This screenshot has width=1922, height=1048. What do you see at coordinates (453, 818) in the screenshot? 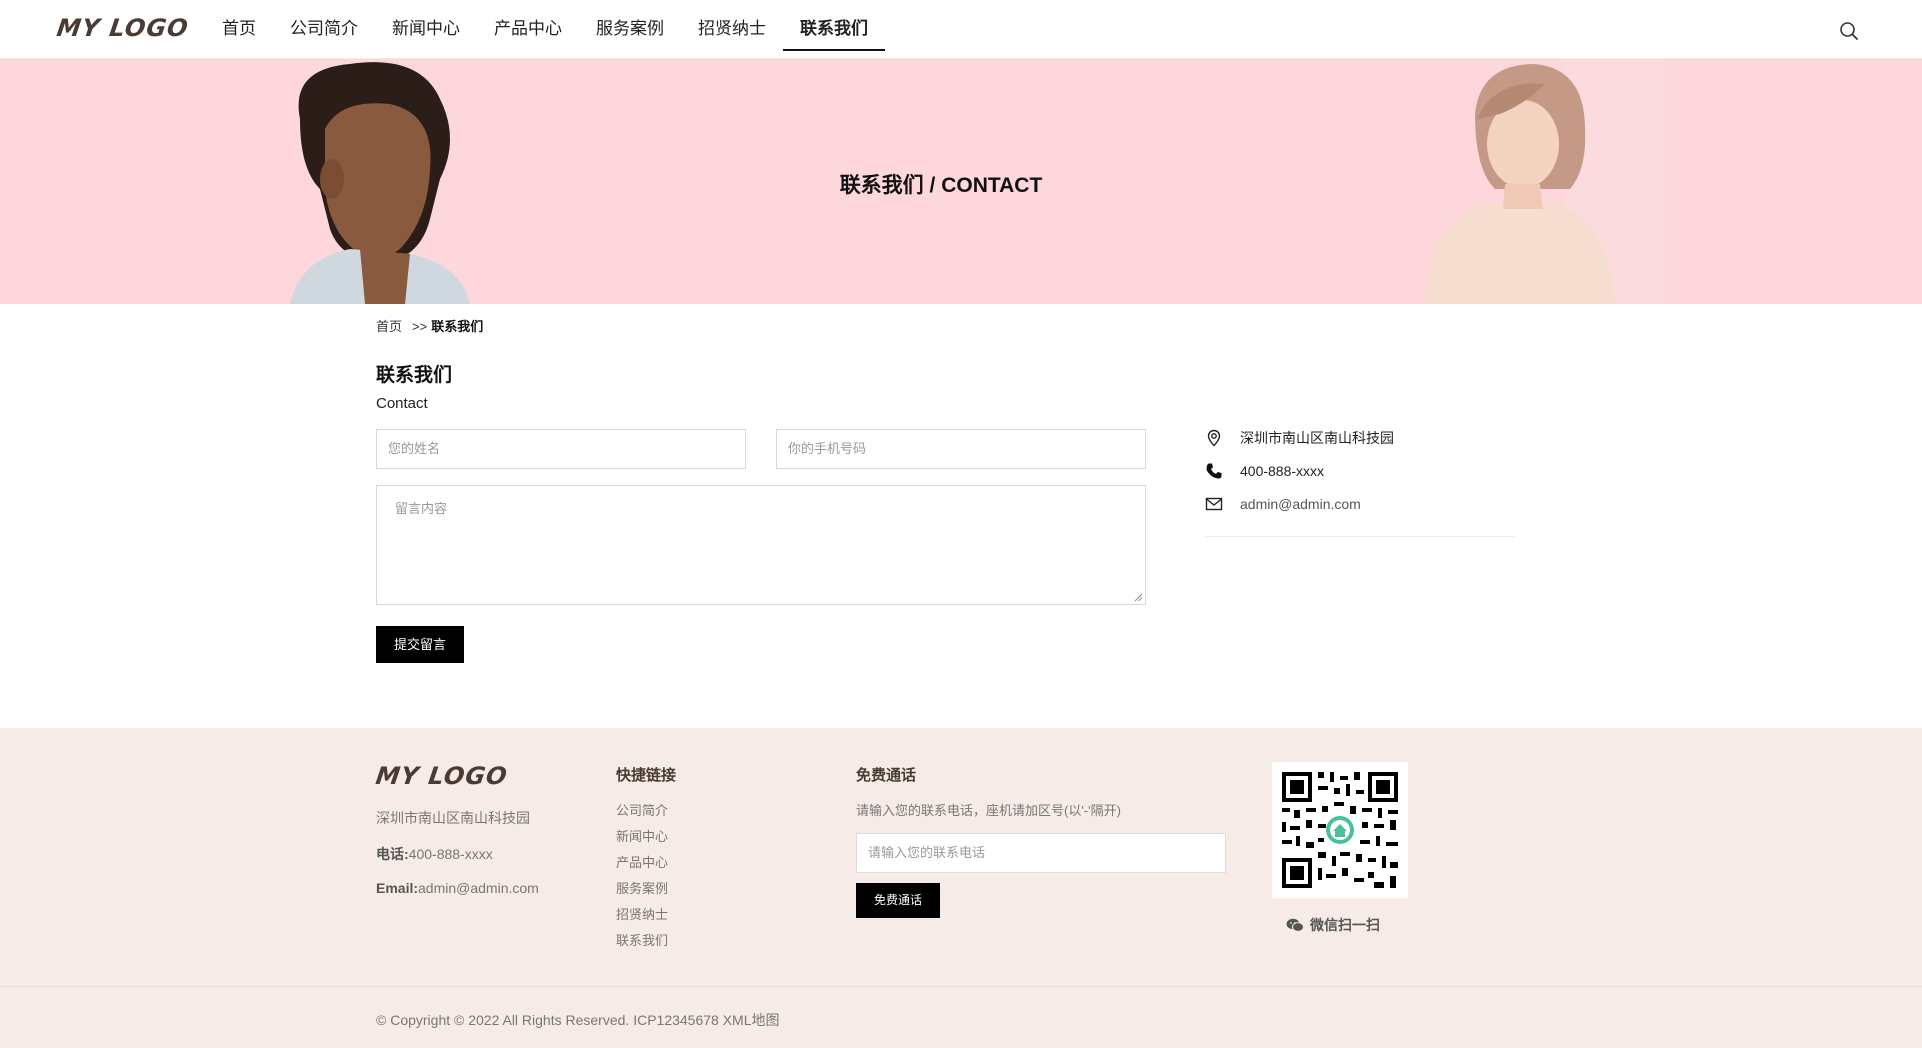
I see `footer-address: 深圳市南山区南山科技园` at bounding box center [453, 818].